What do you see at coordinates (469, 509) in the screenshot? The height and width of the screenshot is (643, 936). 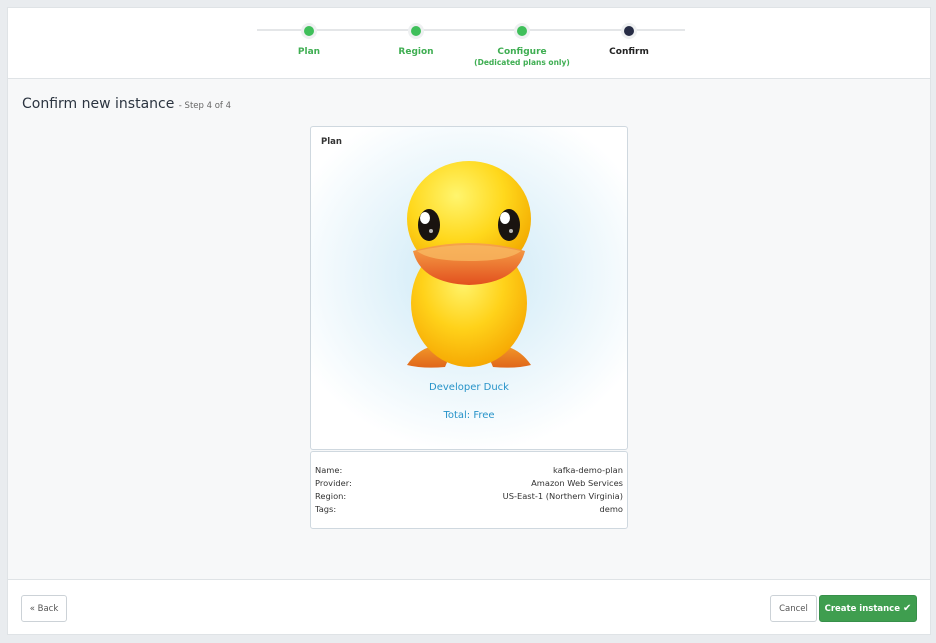 I see `detail-row-tags: Tags: demo` at bounding box center [469, 509].